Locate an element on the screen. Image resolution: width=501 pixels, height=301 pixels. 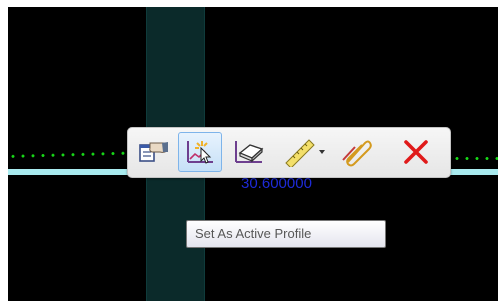
context-toolbar is located at coordinates (289, 152).